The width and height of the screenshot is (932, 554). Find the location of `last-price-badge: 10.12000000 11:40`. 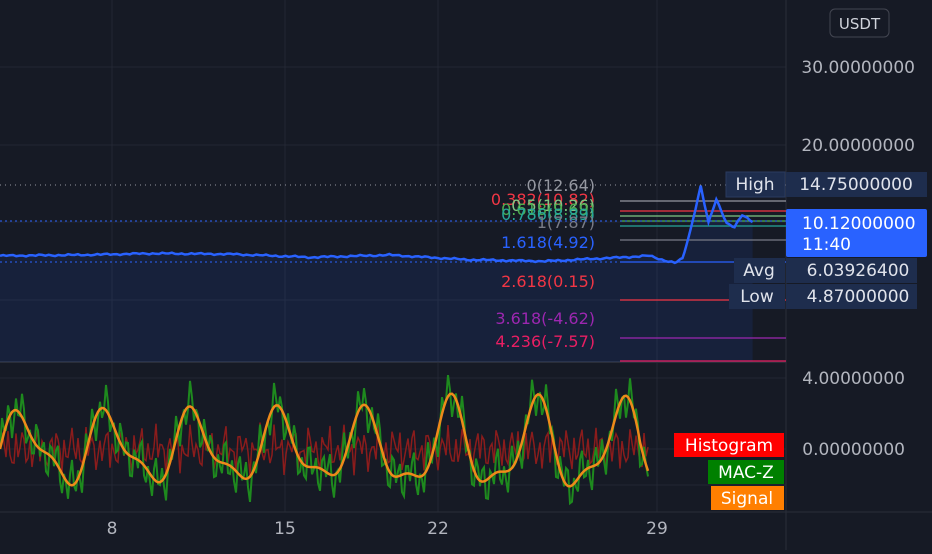

last-price-badge: 10.12000000 11:40 is located at coordinates (856, 233).